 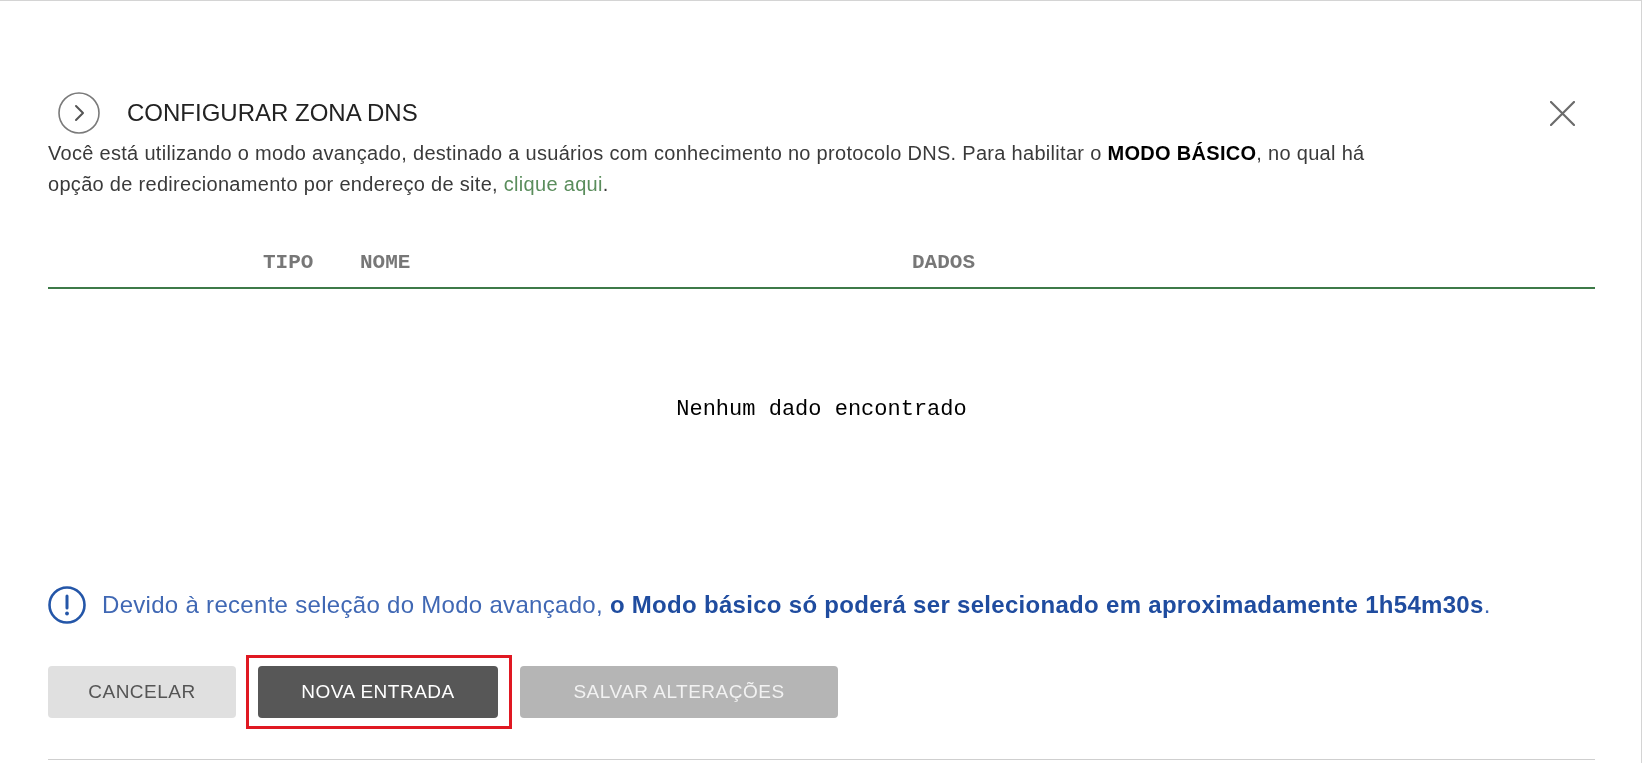 I want to click on action-button: CANCELAR, so click(x=142, y=692).